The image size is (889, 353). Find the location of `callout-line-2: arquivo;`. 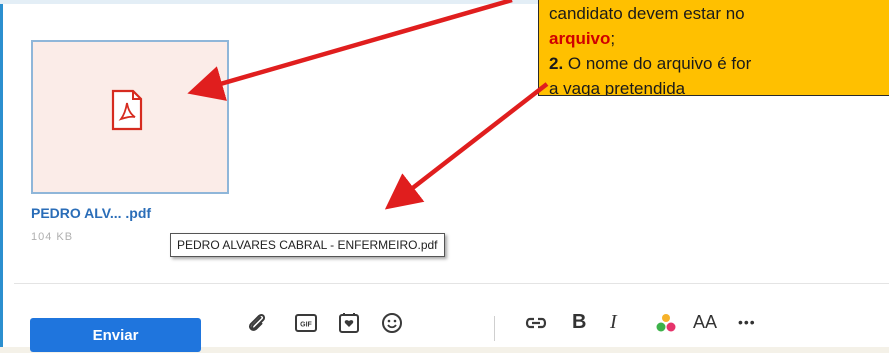

callout-line-2: arquivo; is located at coordinates (719, 38).